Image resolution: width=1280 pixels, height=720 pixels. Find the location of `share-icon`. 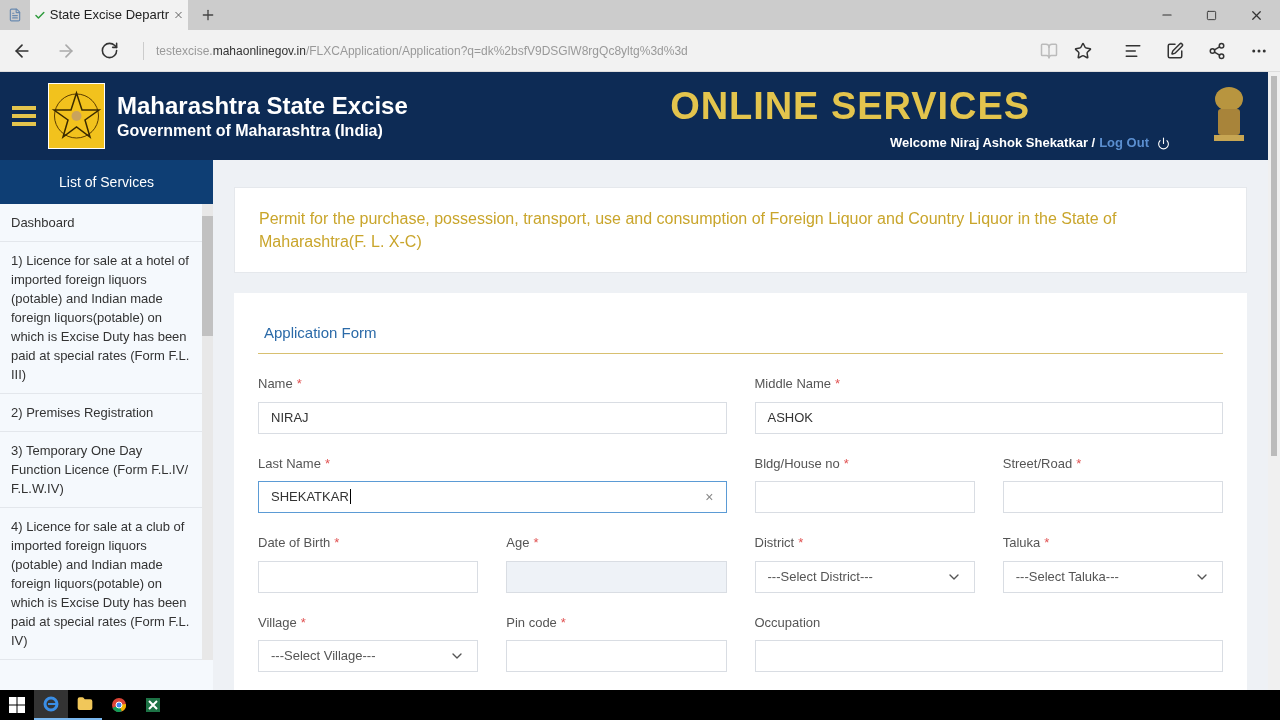

share-icon is located at coordinates (1217, 50).